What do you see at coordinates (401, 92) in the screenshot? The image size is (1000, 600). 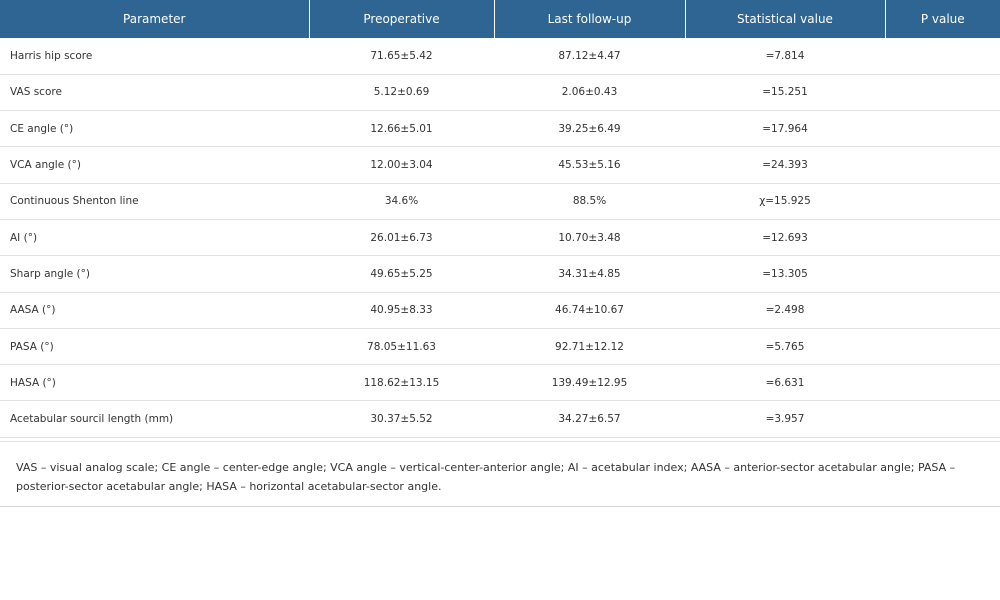 I see `cell-preoperative: 5.12±0.69` at bounding box center [401, 92].